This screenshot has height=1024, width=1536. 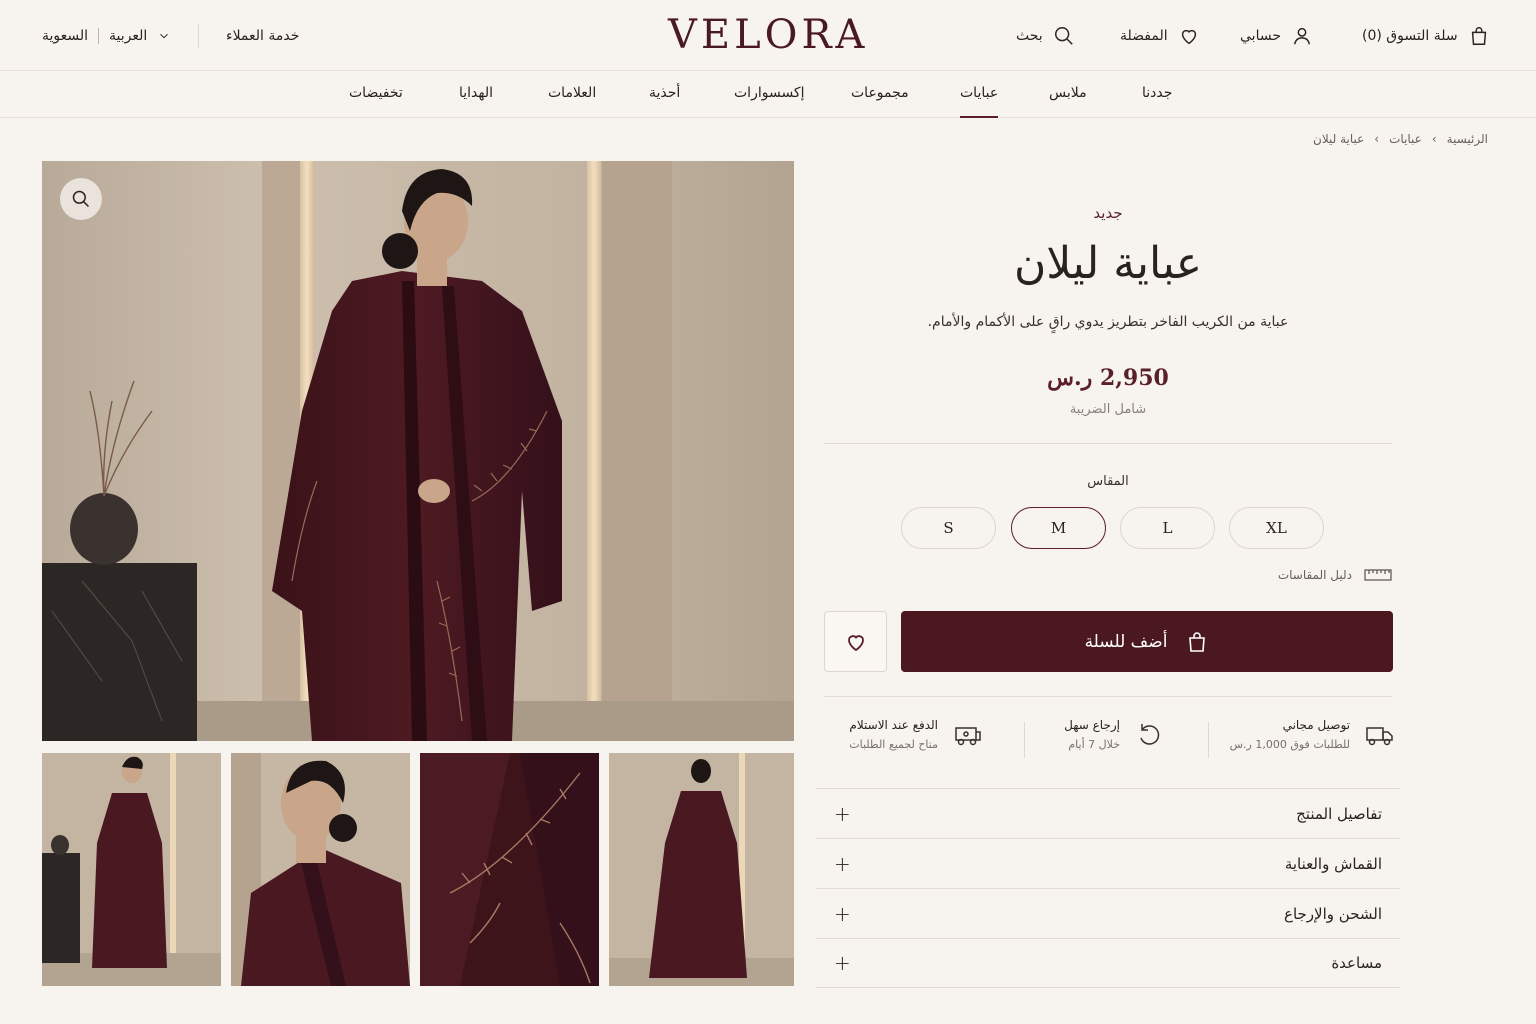 I want to click on zoom-button, so click(x=81, y=199).